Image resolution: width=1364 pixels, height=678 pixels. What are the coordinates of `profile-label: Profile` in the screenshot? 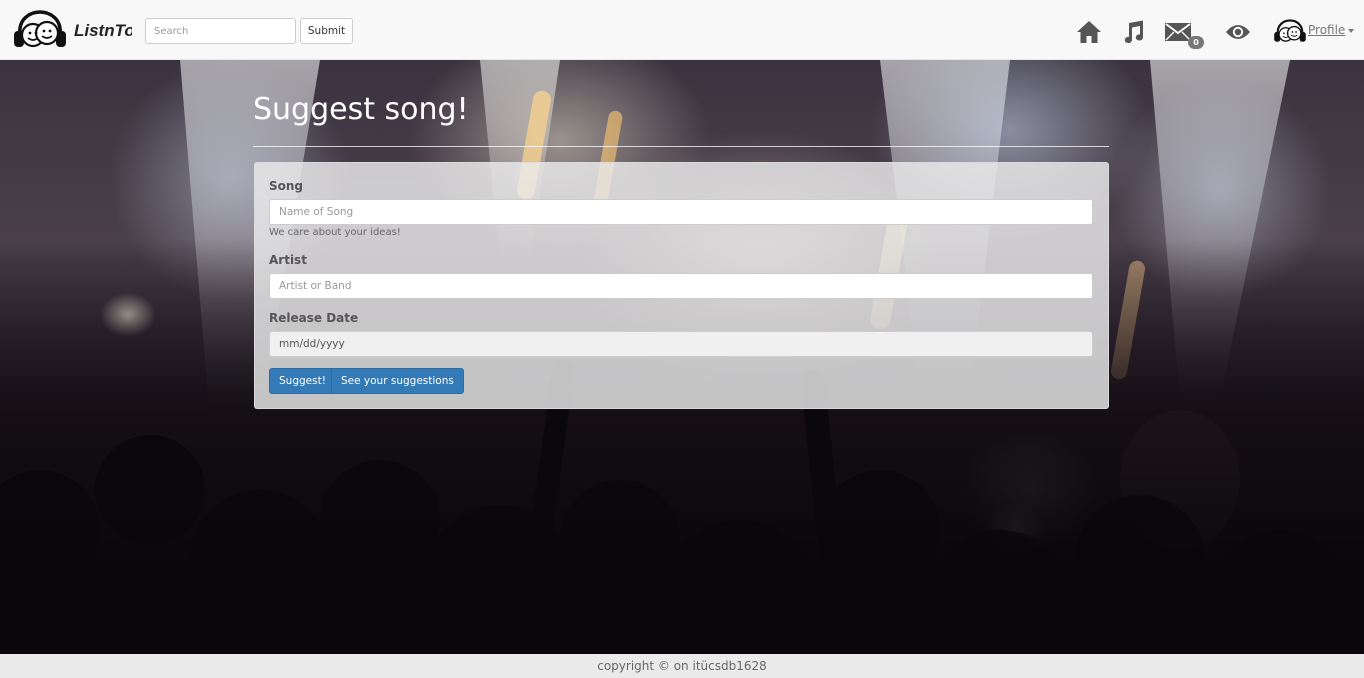 It's located at (1327, 30).